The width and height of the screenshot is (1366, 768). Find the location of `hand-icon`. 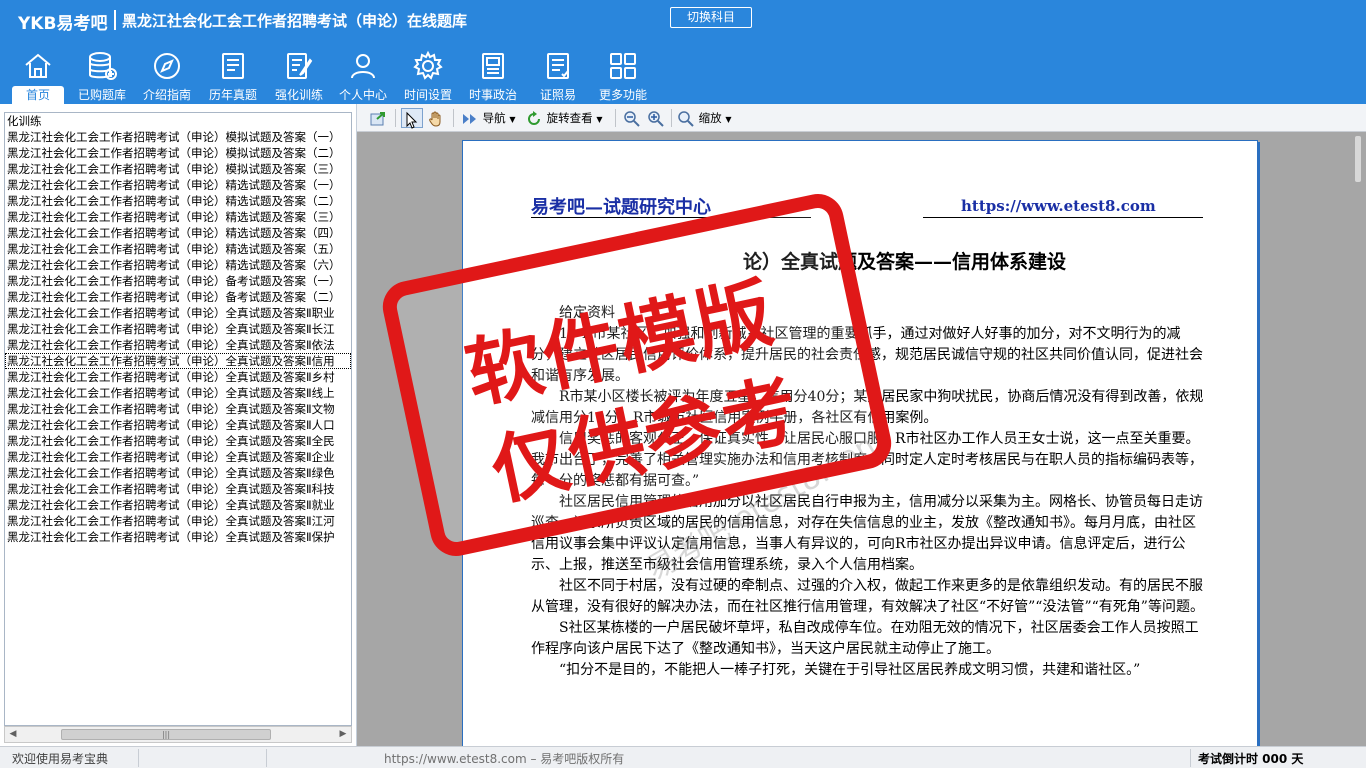

hand-icon is located at coordinates (435, 119).